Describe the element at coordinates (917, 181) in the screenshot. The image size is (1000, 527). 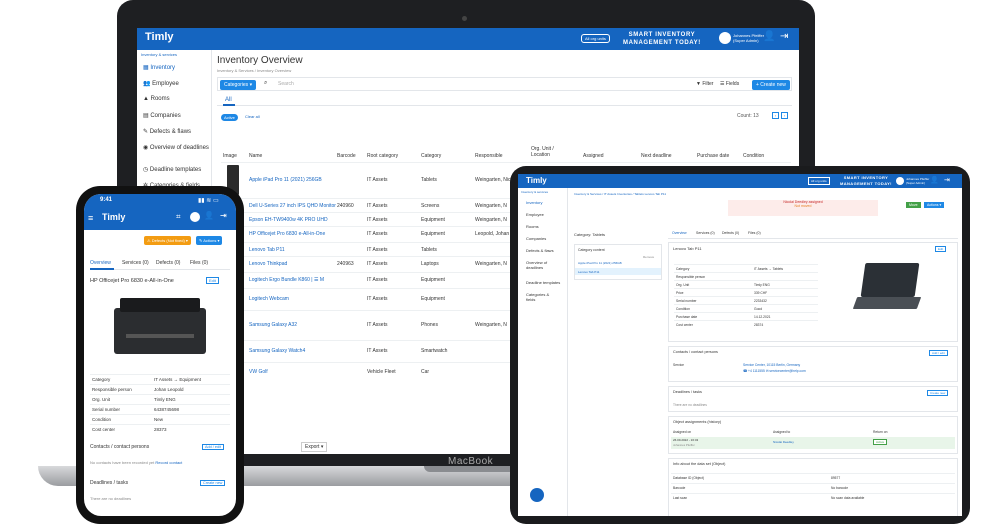
I see `tablet-user-info: Johannes Pfeiffer (Super Admin)` at that location.